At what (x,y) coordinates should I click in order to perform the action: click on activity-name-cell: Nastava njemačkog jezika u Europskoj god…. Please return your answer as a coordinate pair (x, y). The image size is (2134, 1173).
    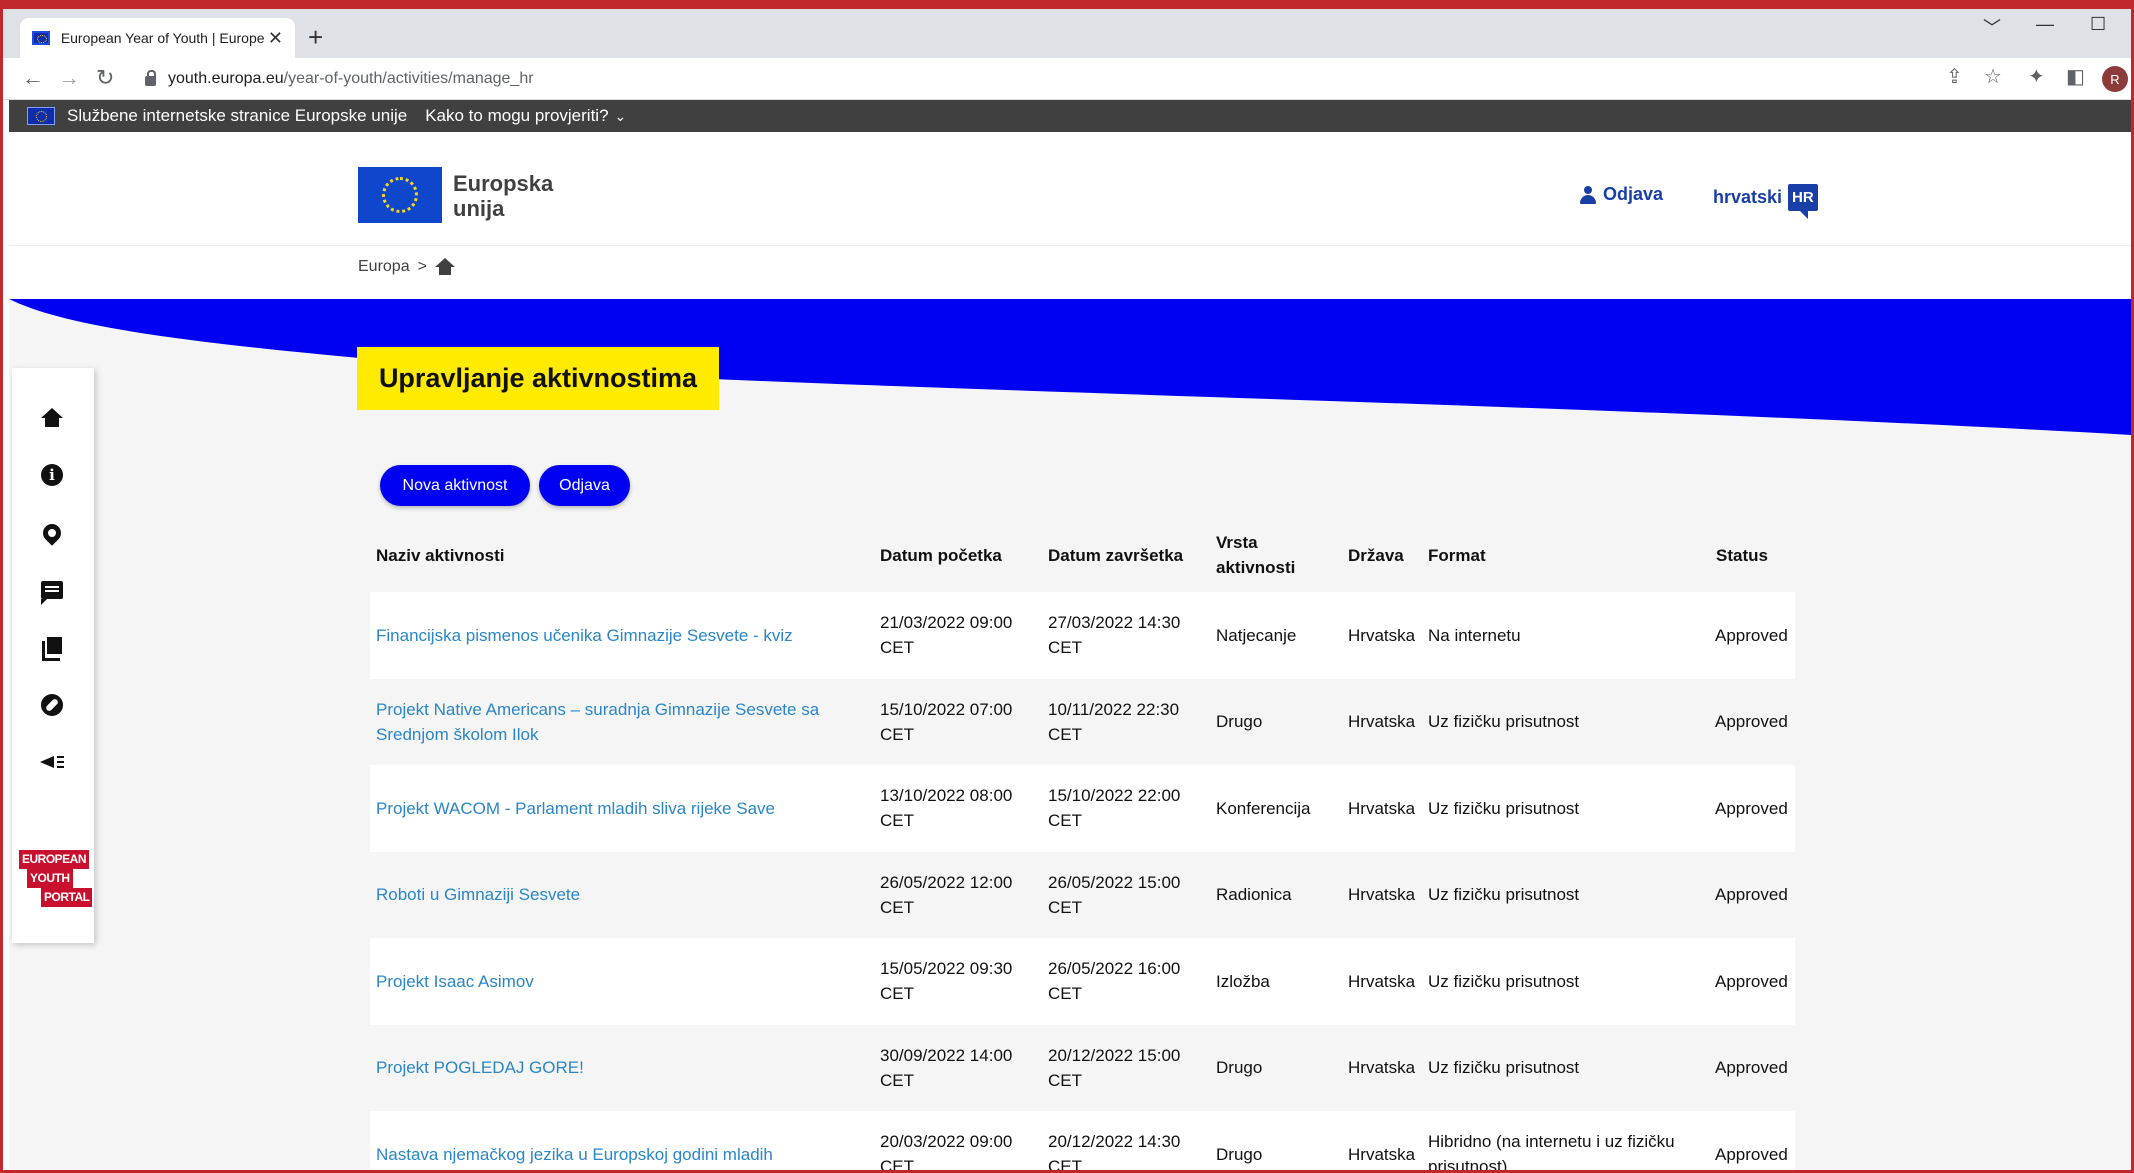
    Looking at the image, I should click on (616, 1142).